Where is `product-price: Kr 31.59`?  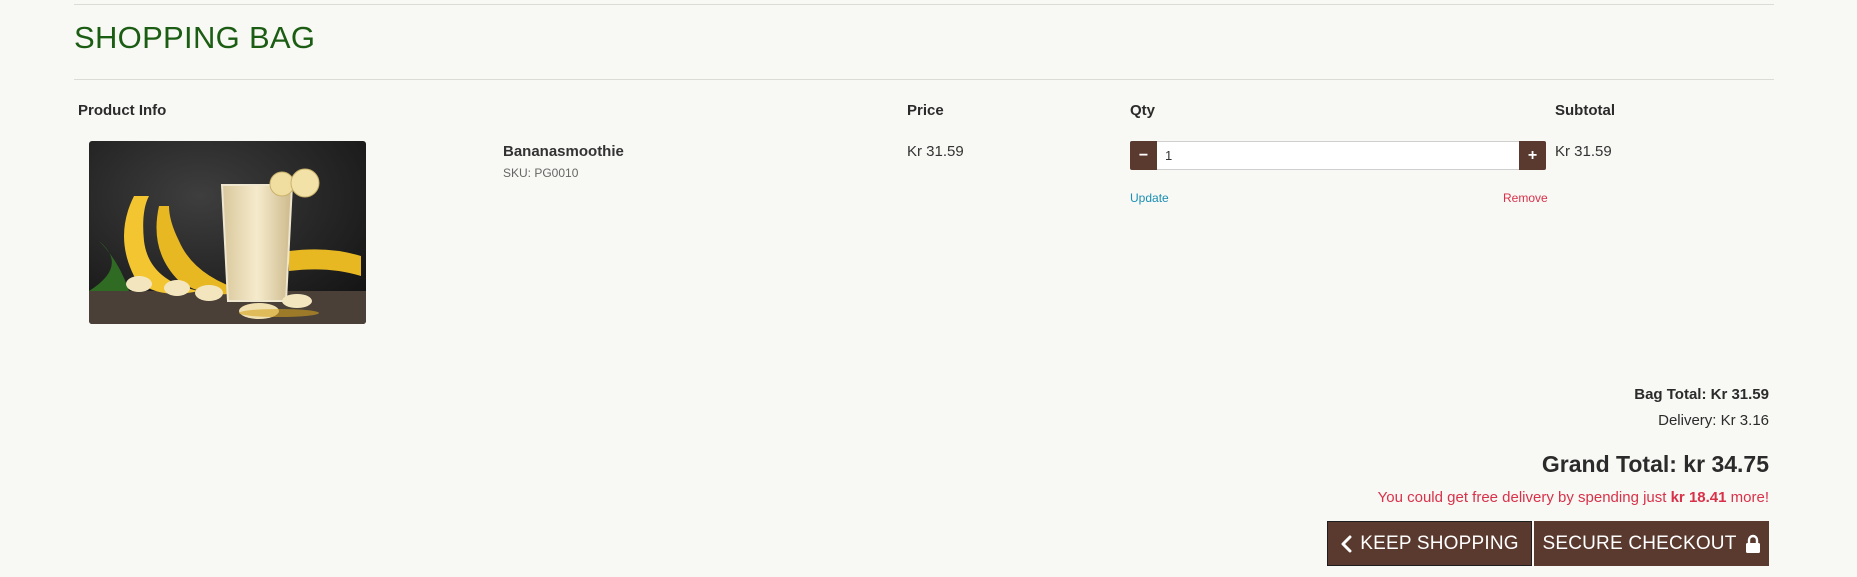
product-price: Kr 31.59 is located at coordinates (935, 151).